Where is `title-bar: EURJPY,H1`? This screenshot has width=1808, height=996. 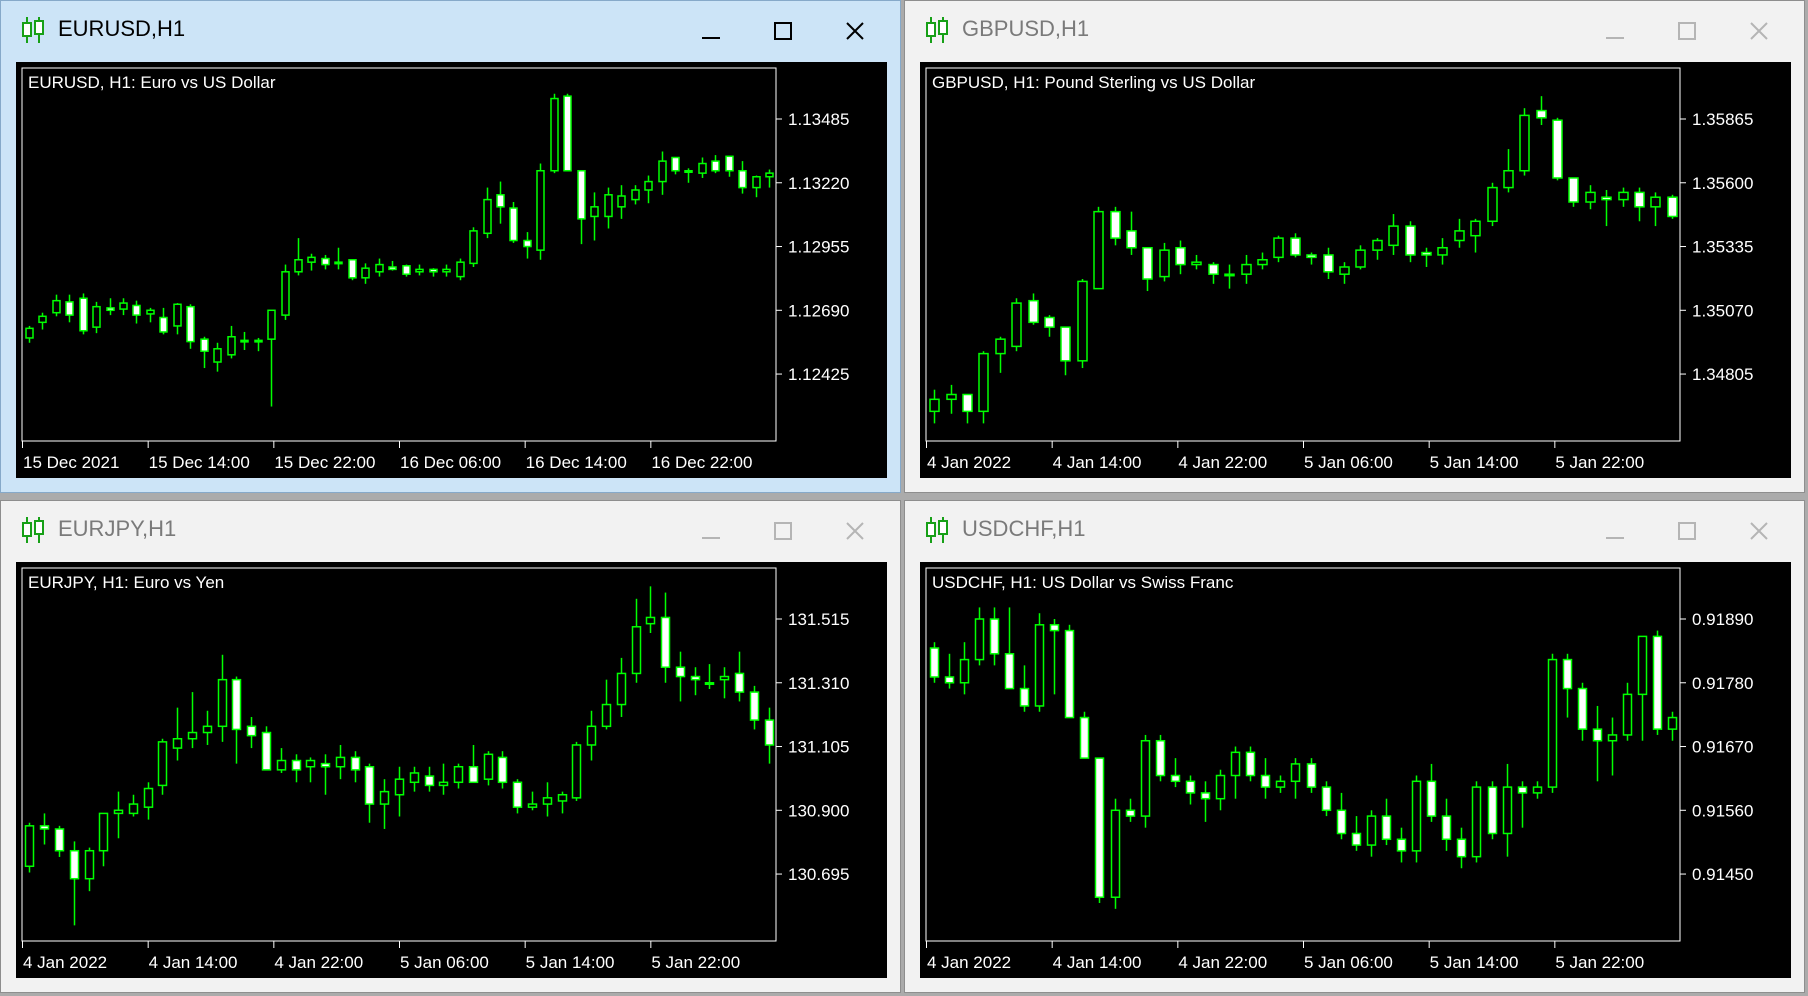 title-bar: EURJPY,H1 is located at coordinates (450, 530).